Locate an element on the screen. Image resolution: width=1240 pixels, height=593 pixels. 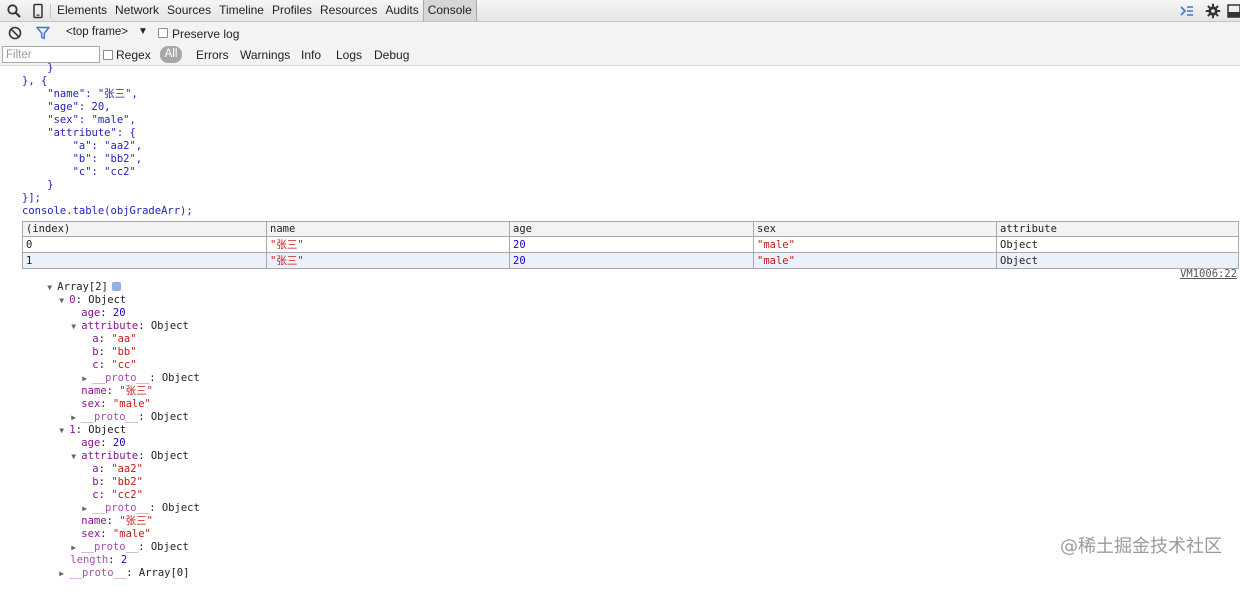
tree-node: ▼ 1: Object is located at coordinates (80, 423).